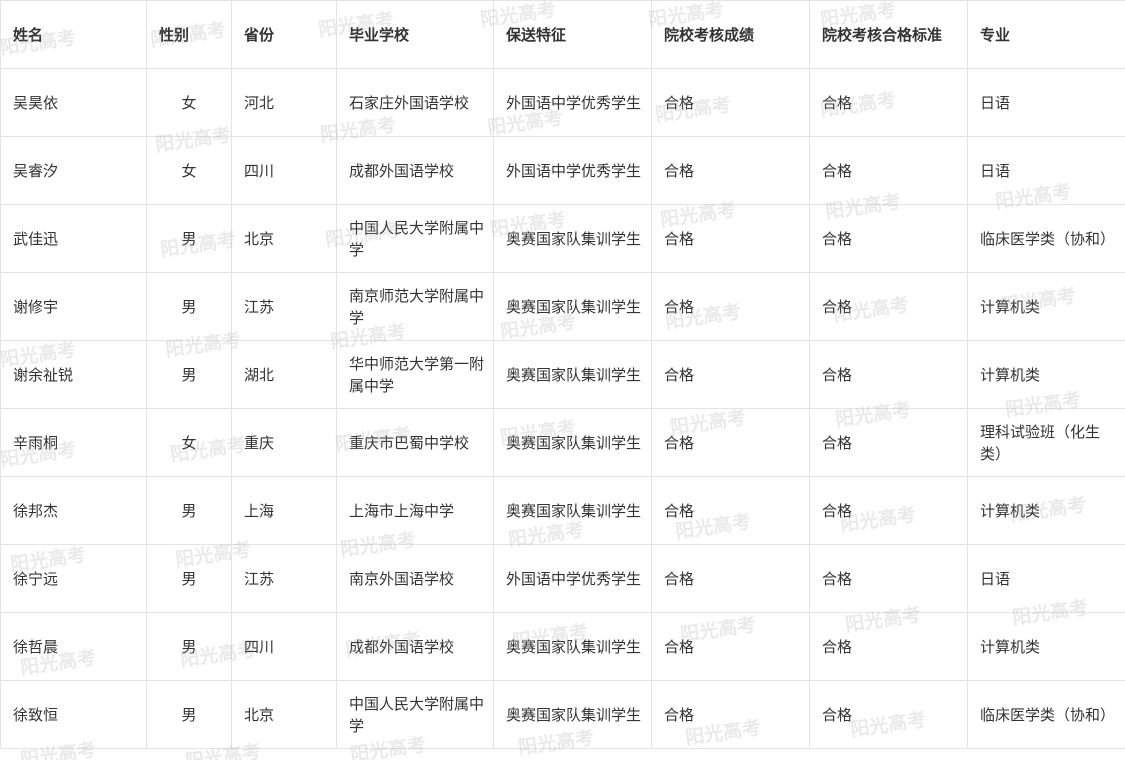  I want to click on table-row: 徐邦杰男上海 上海市上海中学 奥赛国家队集训学生 合格 合格 计算机类, so click(562, 510).